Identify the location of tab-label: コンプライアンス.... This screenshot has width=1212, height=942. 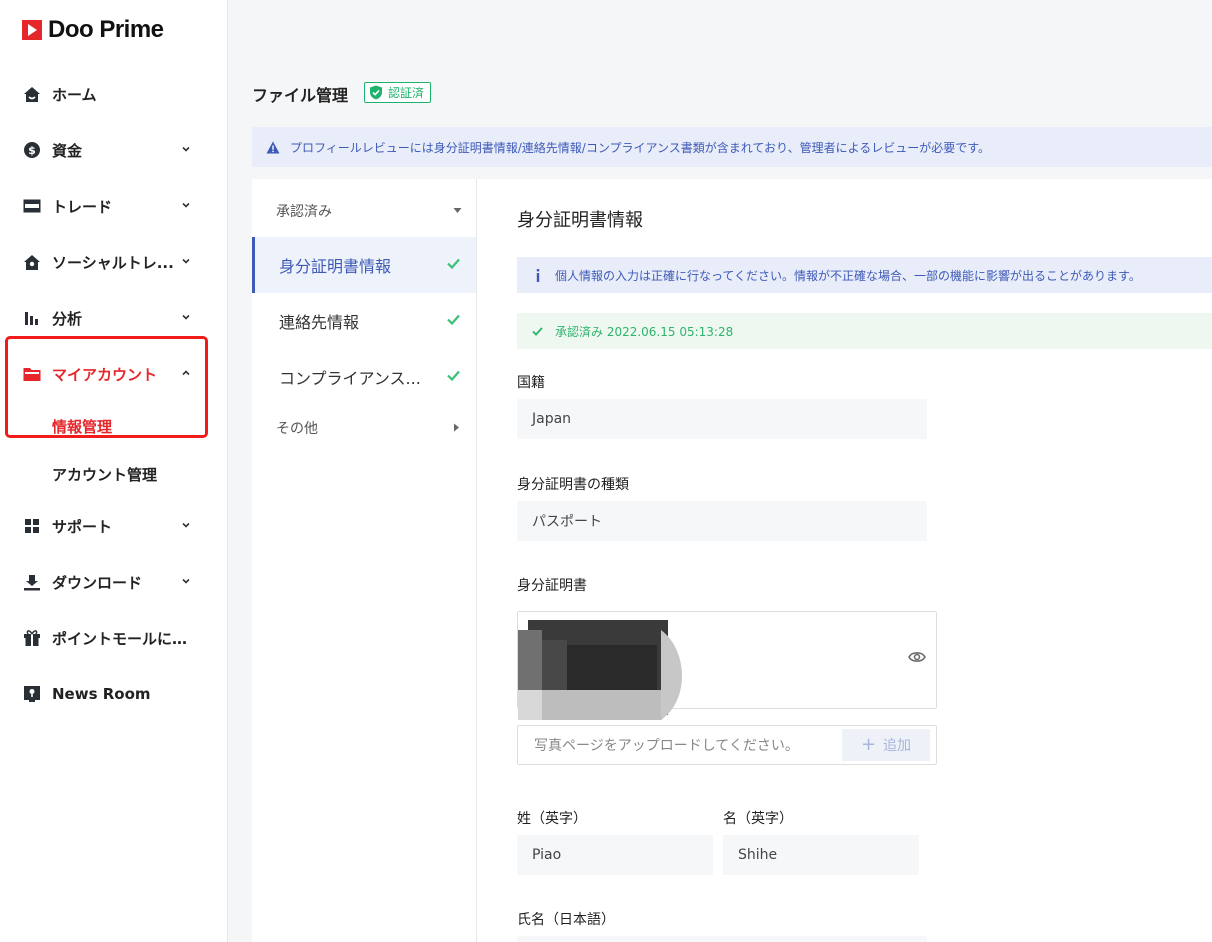
(350, 378).